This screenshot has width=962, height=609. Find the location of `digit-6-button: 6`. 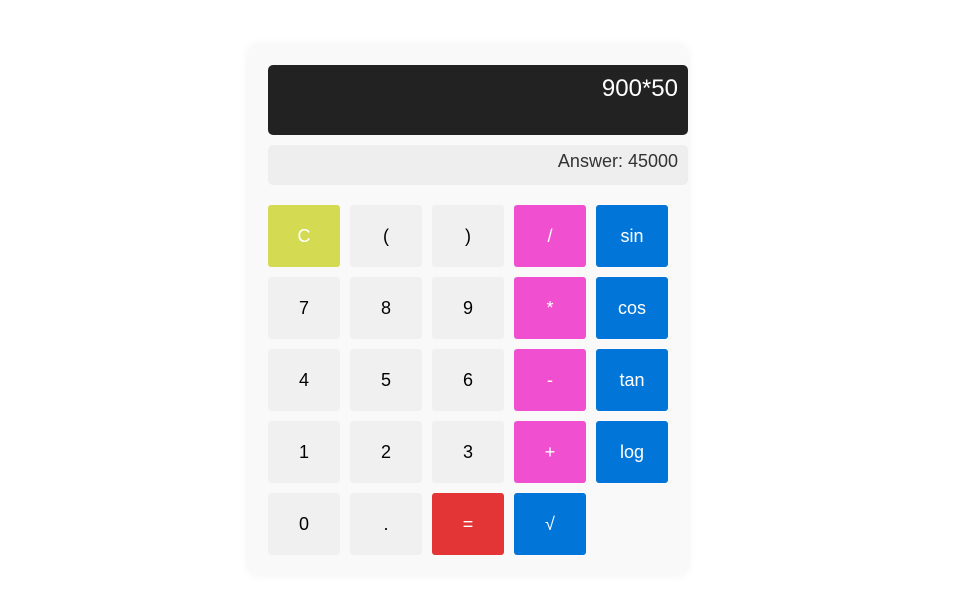

digit-6-button: 6 is located at coordinates (468, 380).